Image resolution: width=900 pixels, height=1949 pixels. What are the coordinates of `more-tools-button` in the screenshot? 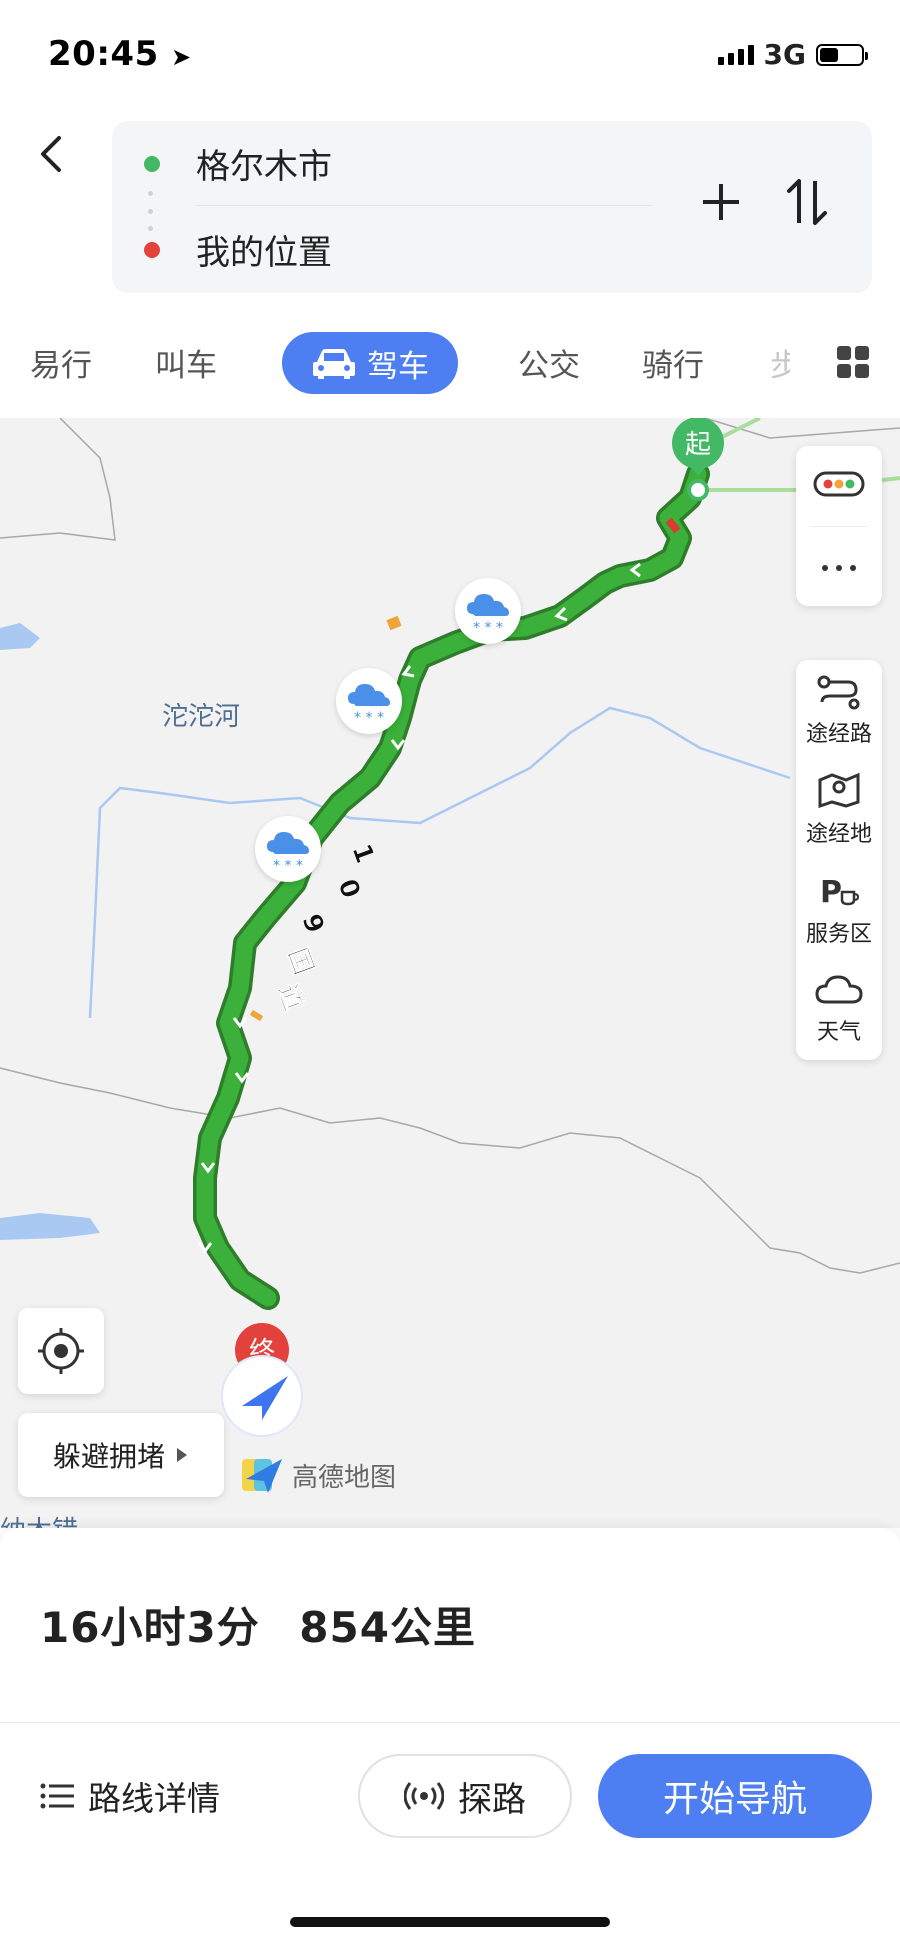 It's located at (839, 568).